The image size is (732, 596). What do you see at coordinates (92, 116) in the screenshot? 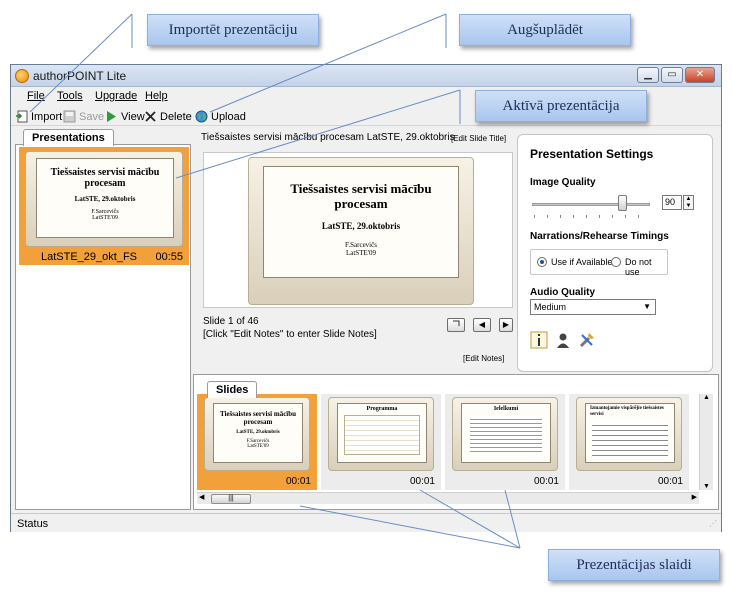
I see `save-label: Save` at bounding box center [92, 116].